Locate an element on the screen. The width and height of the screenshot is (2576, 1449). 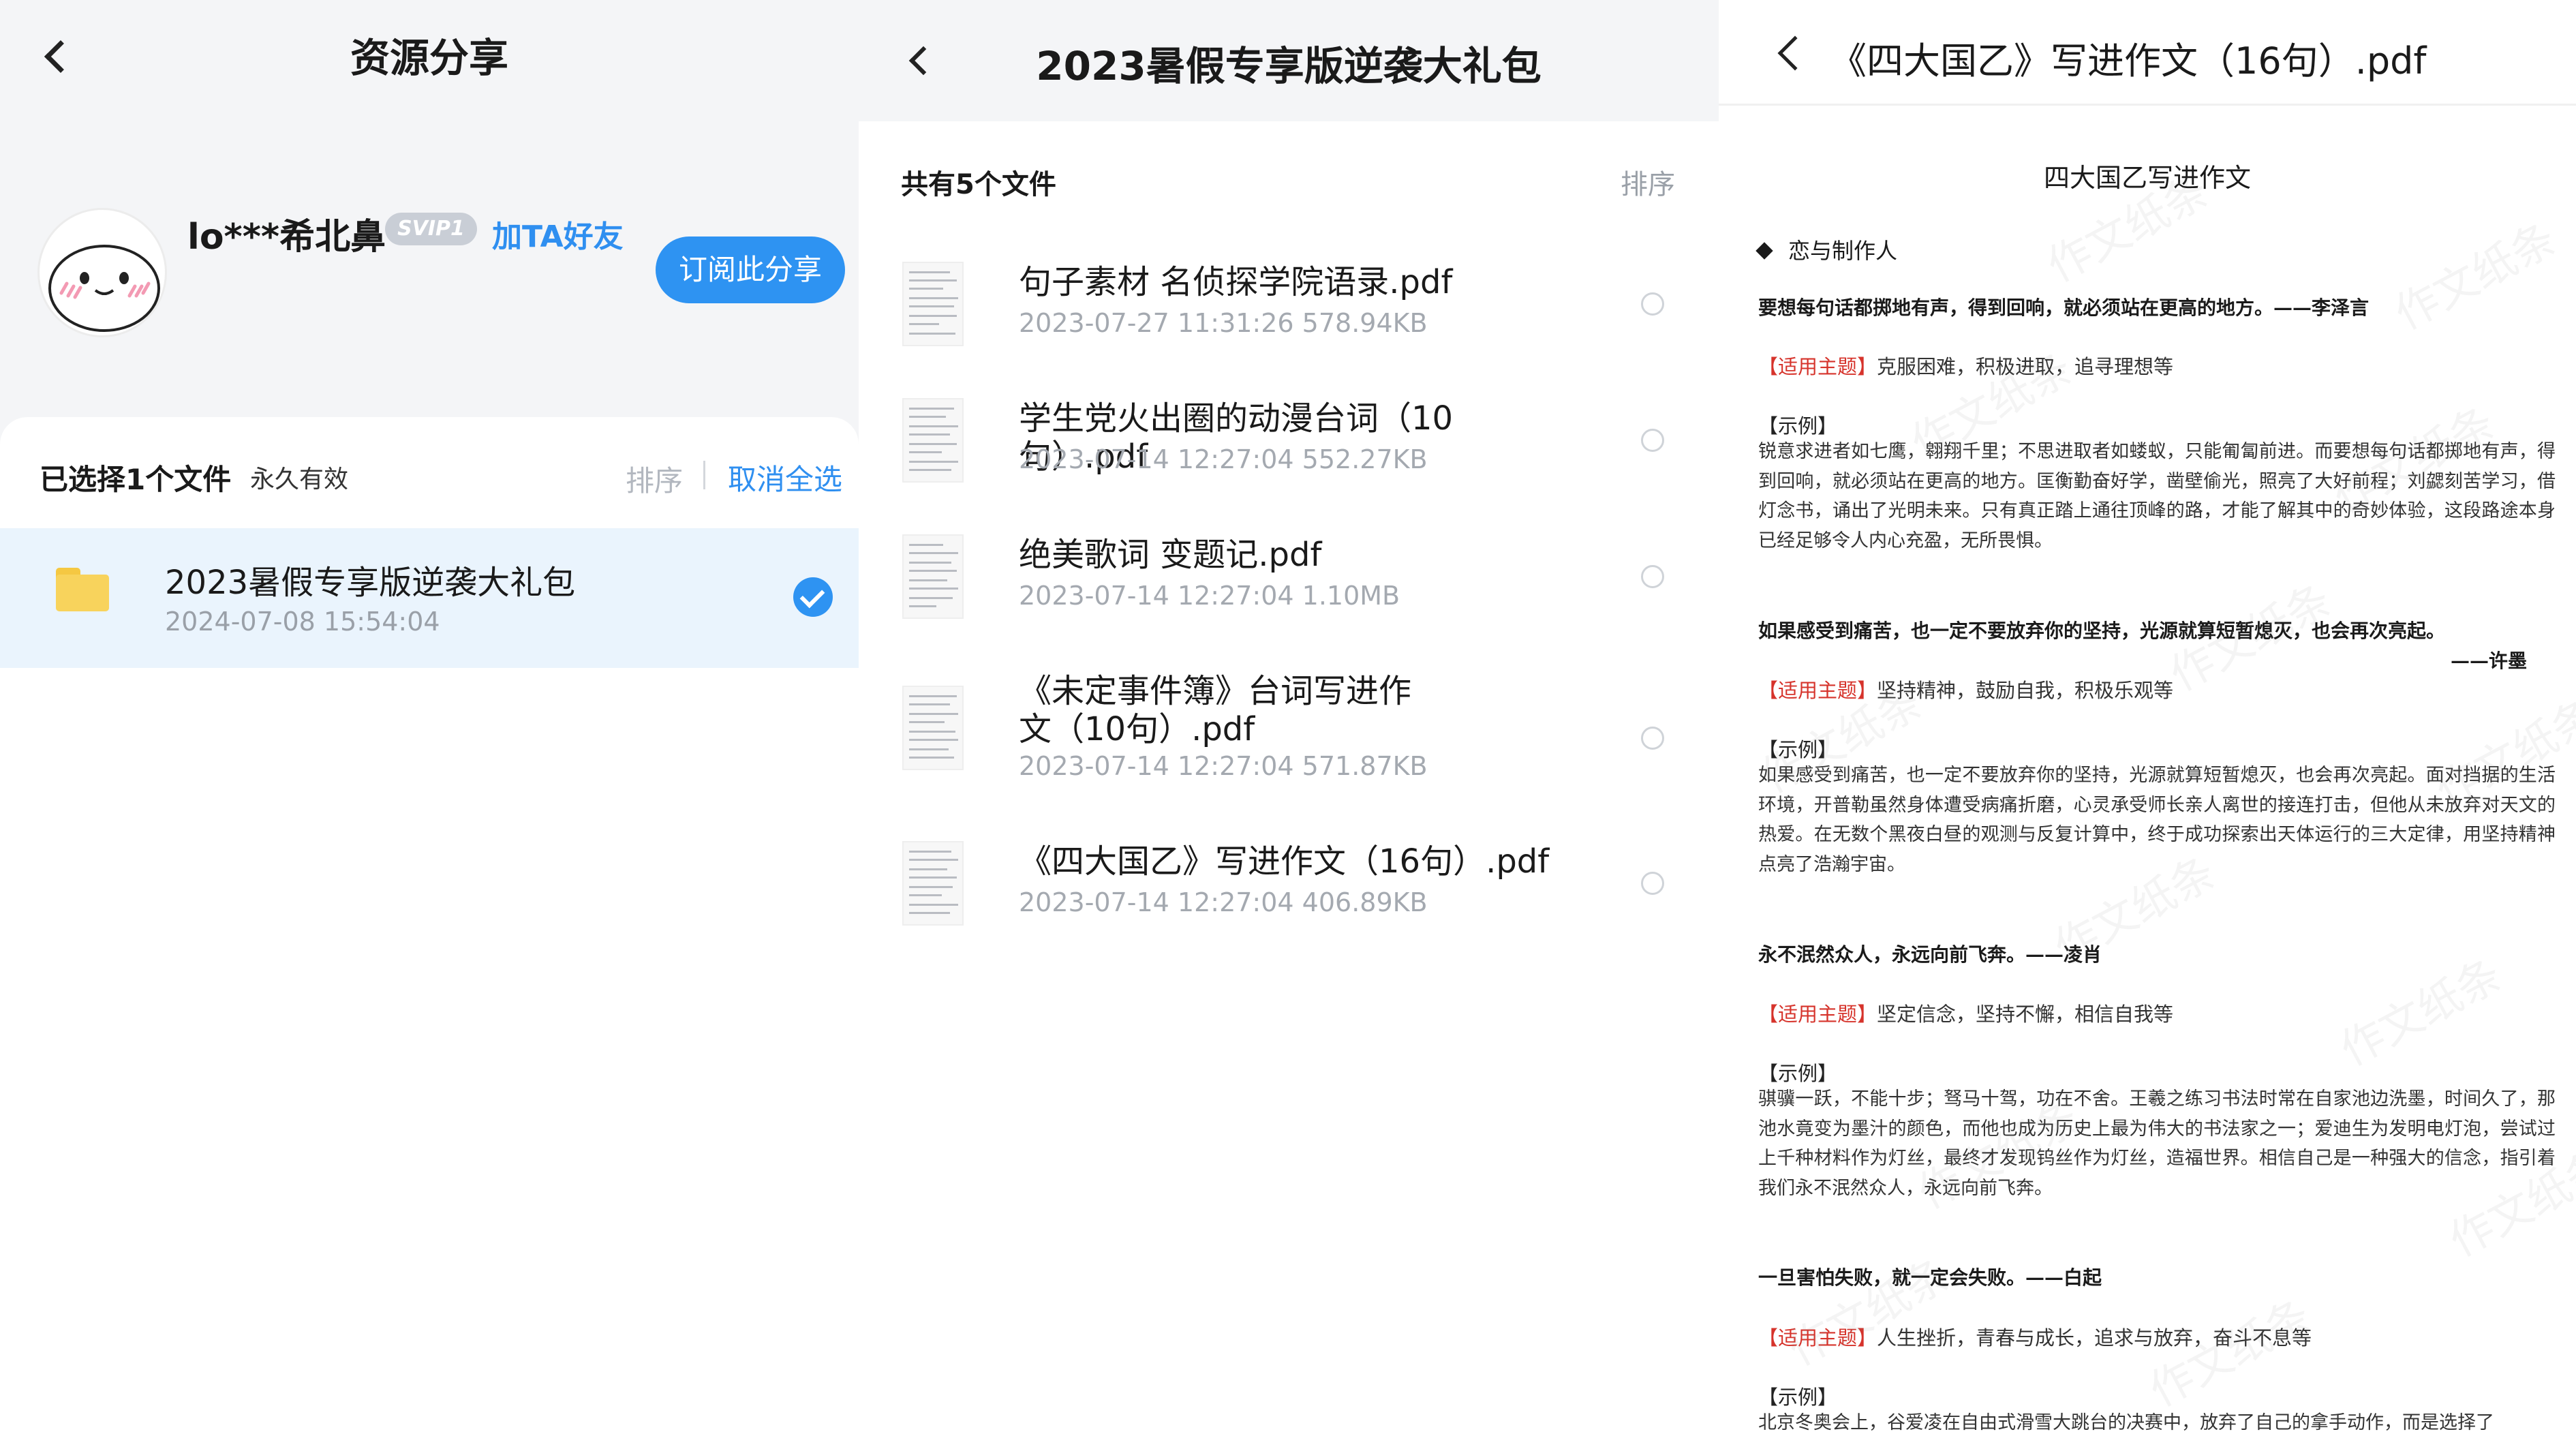
back-icon is located at coordinates (1795, 53).